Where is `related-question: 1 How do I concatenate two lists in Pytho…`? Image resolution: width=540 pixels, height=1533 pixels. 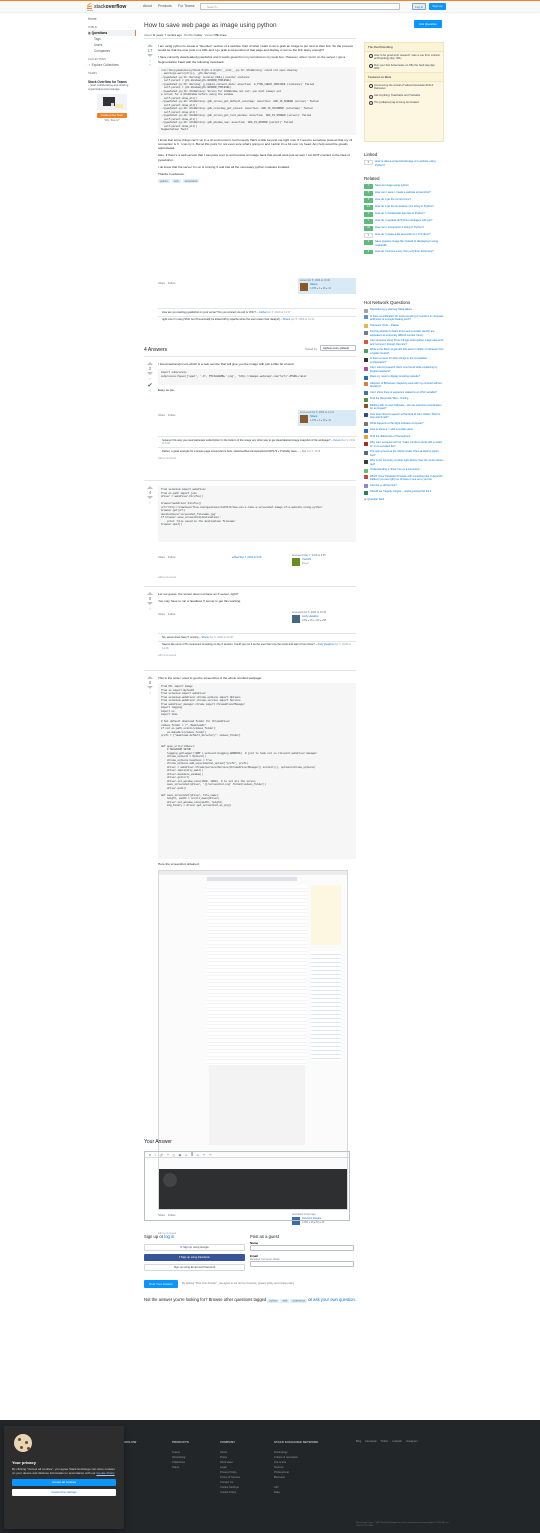 related-question: 1 How do I concatenate two lists in Pytho… is located at coordinates (404, 214).